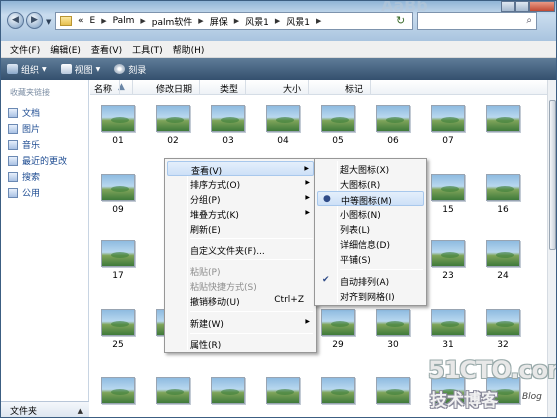 The width and height of the screenshot is (557, 418). I want to click on recent-pages-chevron-icon: ▼, so click(48, 22).